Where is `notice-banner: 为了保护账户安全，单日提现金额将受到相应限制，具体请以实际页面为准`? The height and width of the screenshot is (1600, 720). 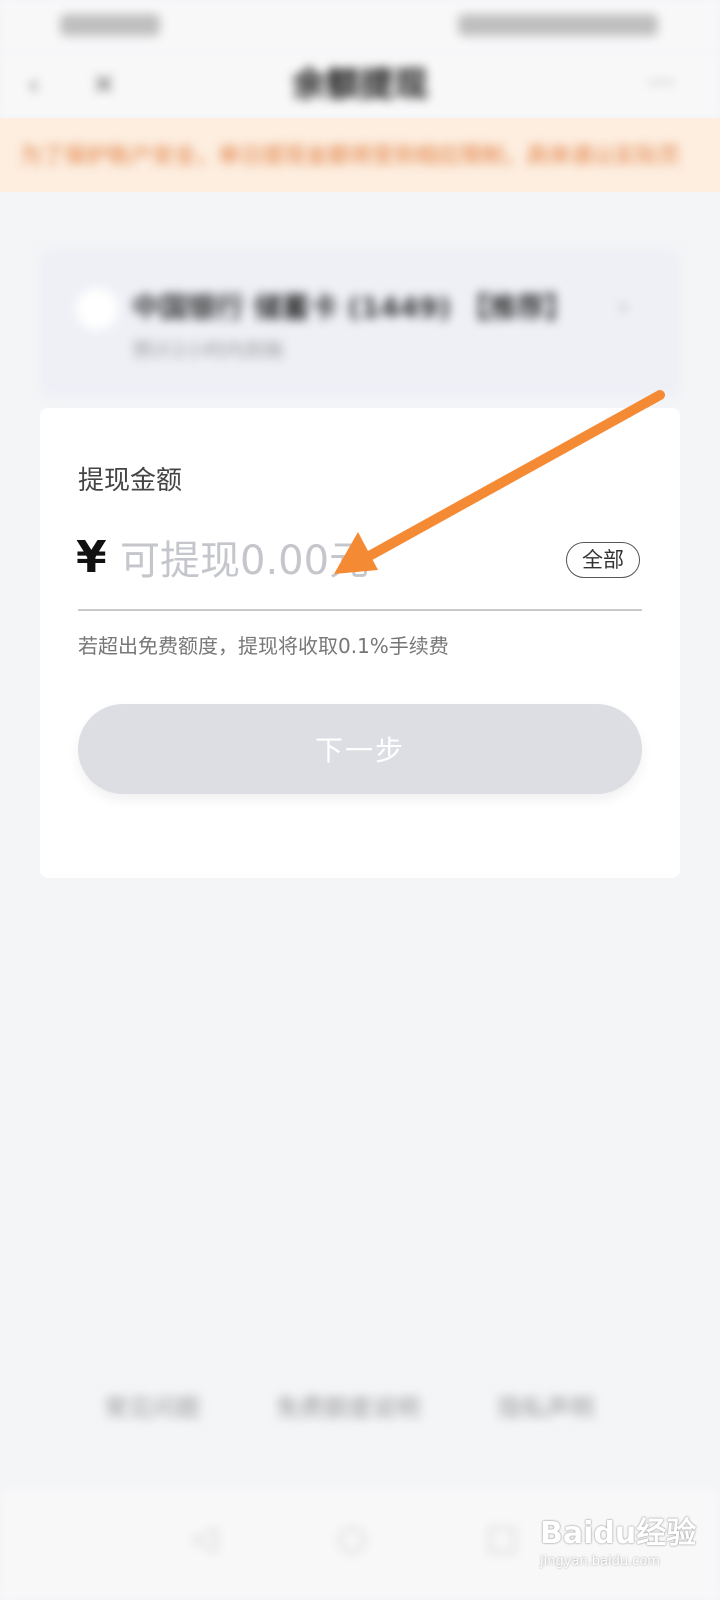
notice-banner: 为了保护账户安全，单日提现金额将受到相应限制，具体请以实际页面为准 is located at coordinates (360, 155).